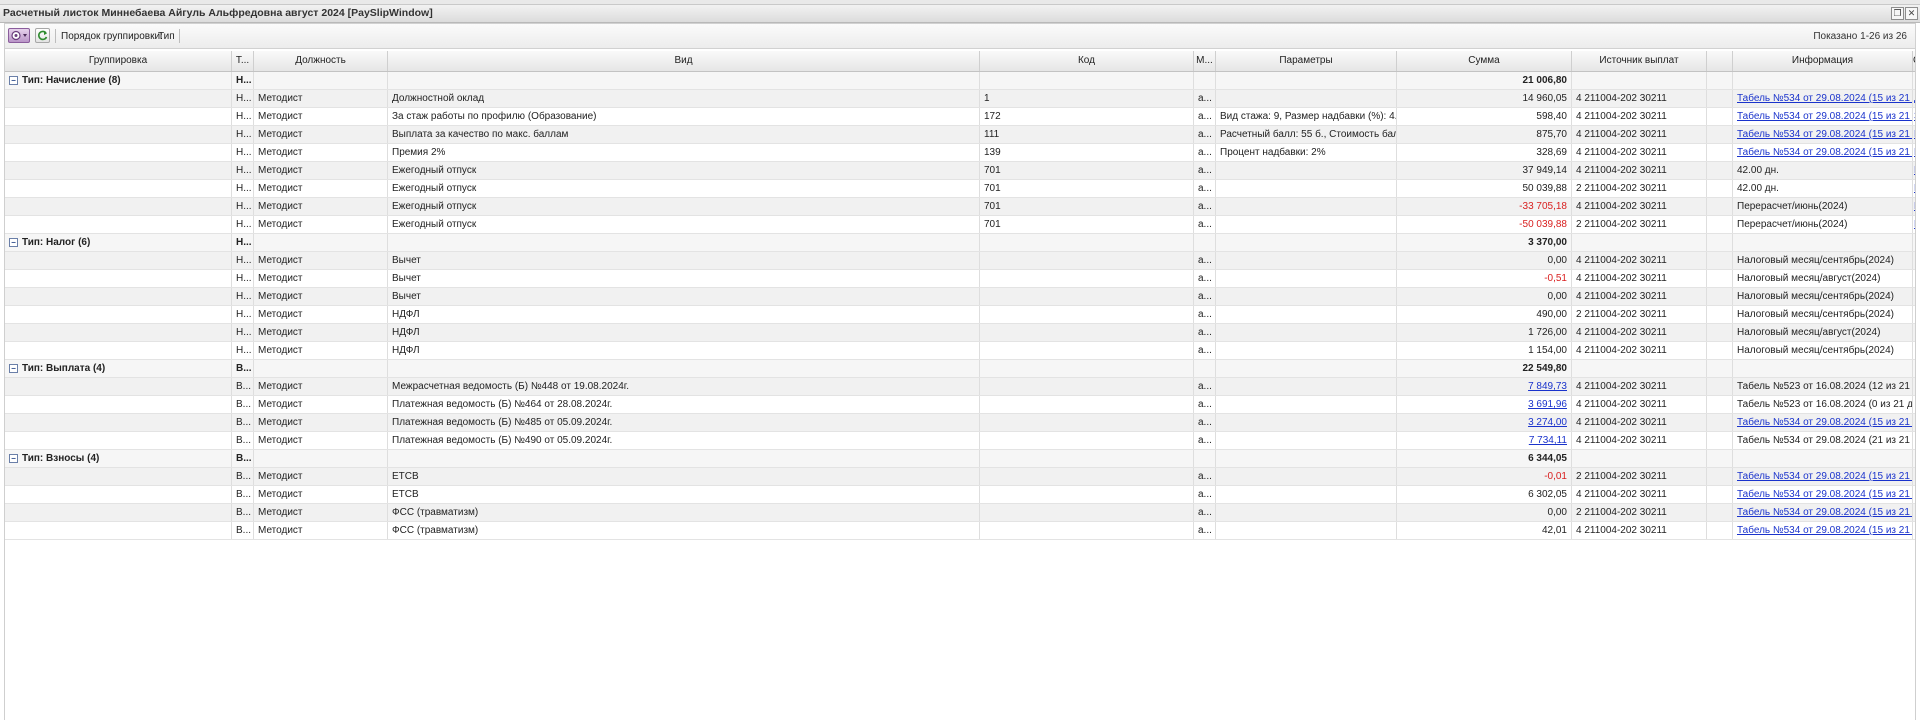 The height and width of the screenshot is (720, 1920). I want to click on code-cell, so click(1087, 494).